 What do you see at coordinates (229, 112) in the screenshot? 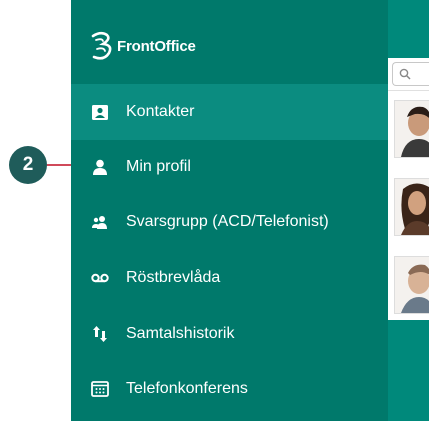
I see `sidebar-item-kontakter: Kontakter` at bounding box center [229, 112].